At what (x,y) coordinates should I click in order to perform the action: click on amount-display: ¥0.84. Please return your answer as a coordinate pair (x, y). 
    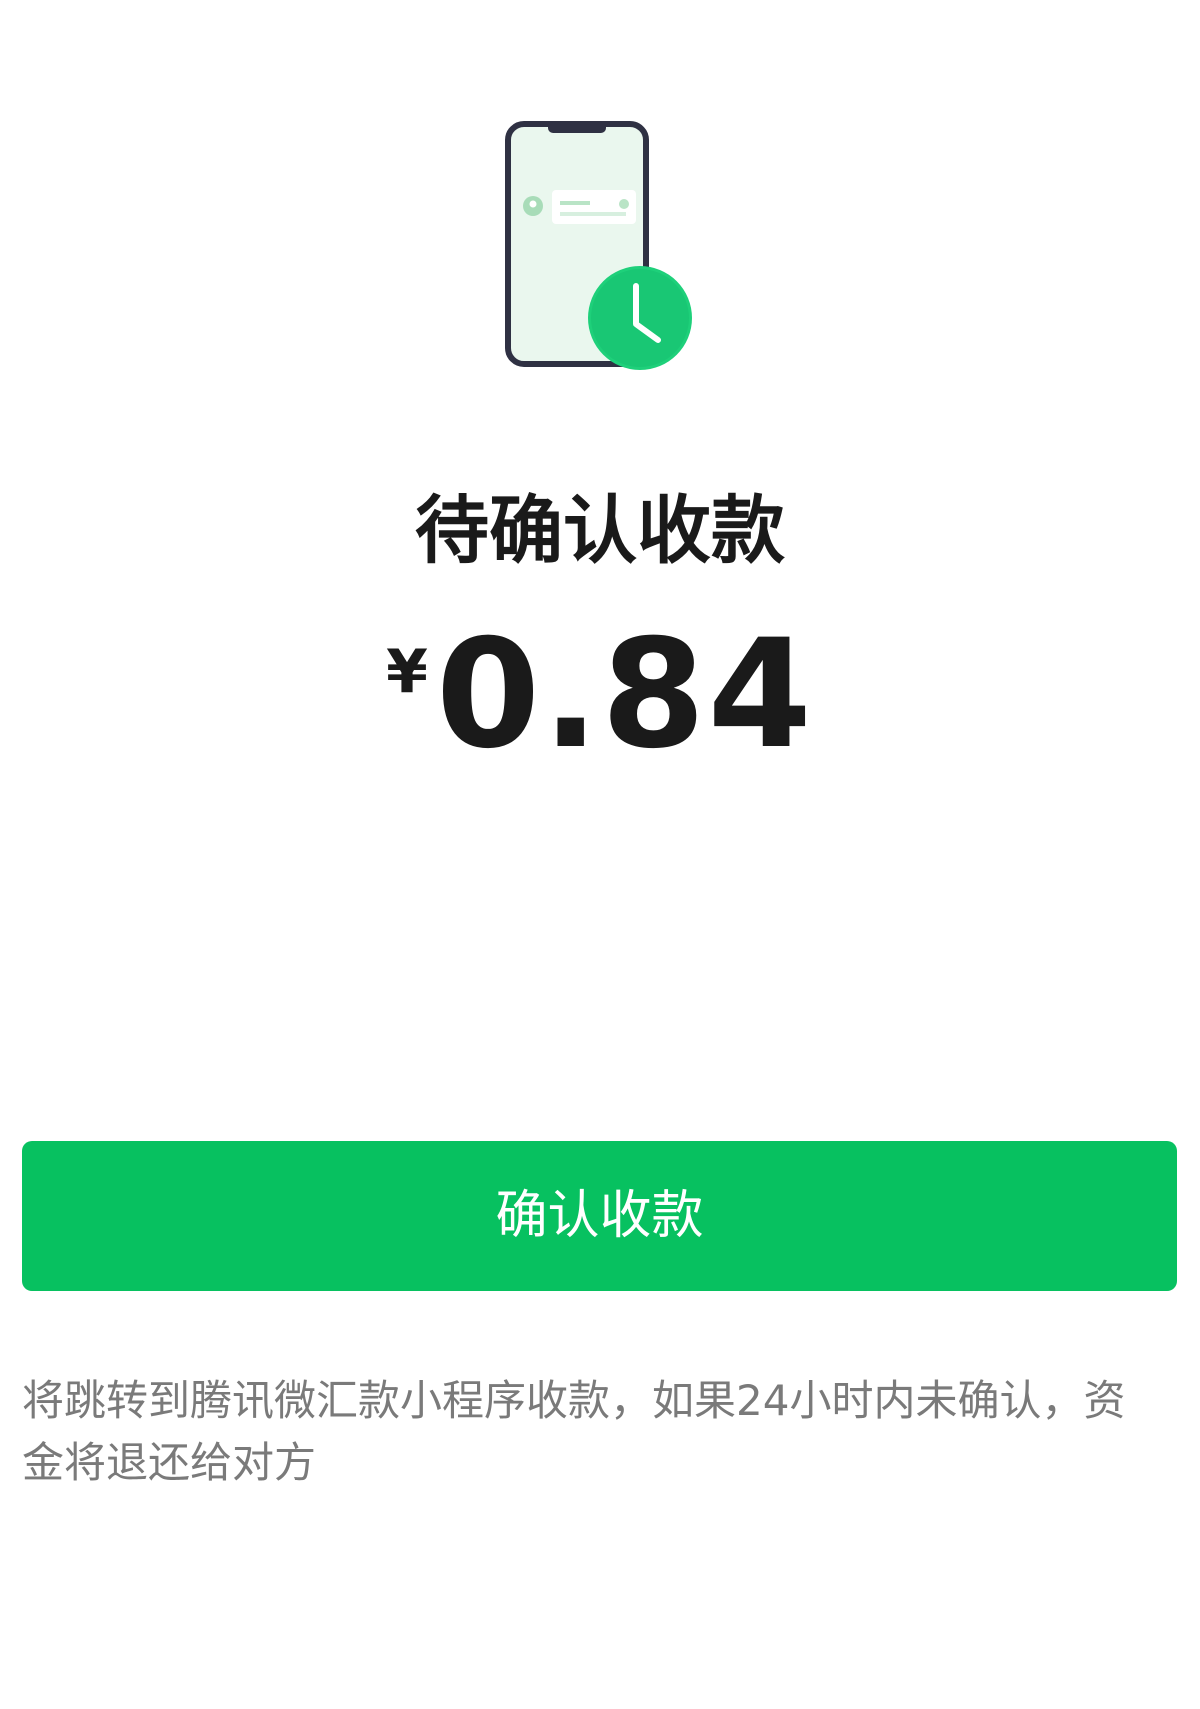
    Looking at the image, I should click on (600, 695).